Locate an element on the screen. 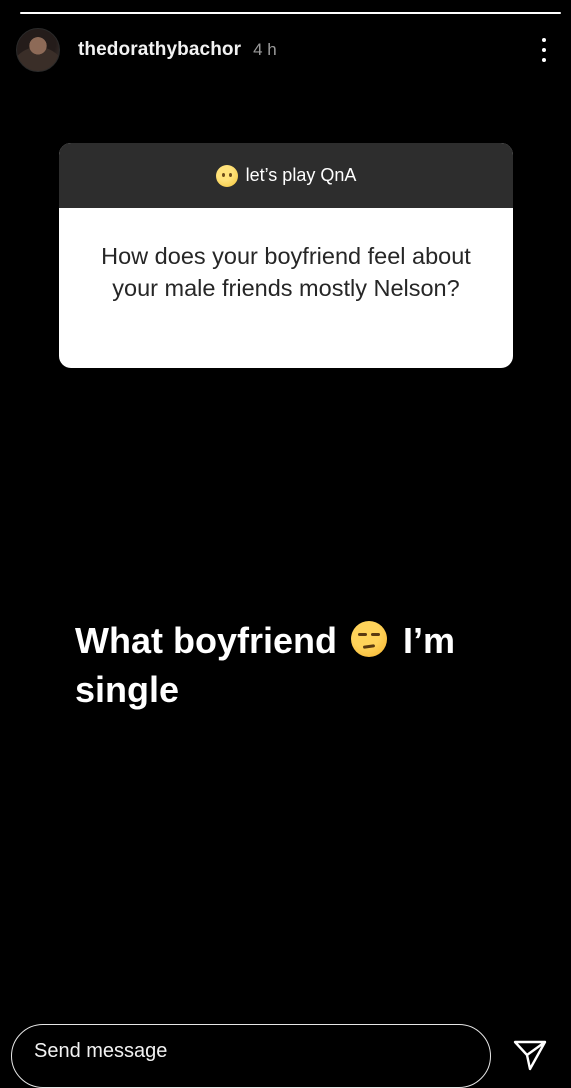 This screenshot has width=571, height=1088. avatar is located at coordinates (38, 50).